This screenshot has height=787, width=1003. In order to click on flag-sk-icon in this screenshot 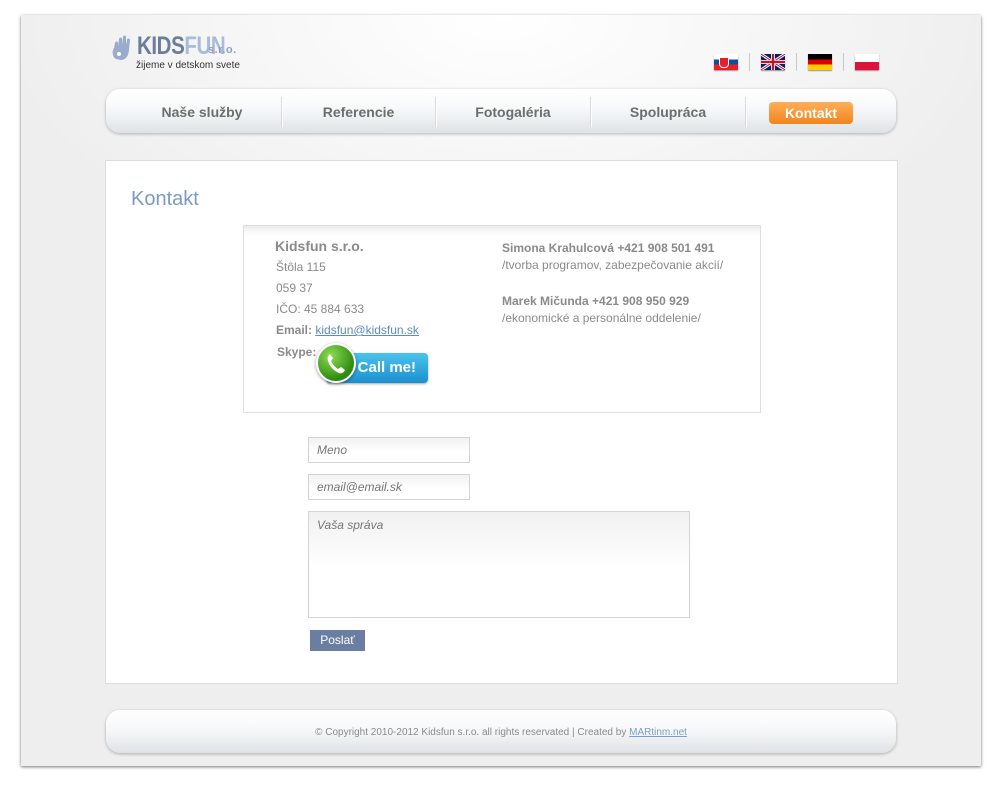, I will do `click(726, 62)`.